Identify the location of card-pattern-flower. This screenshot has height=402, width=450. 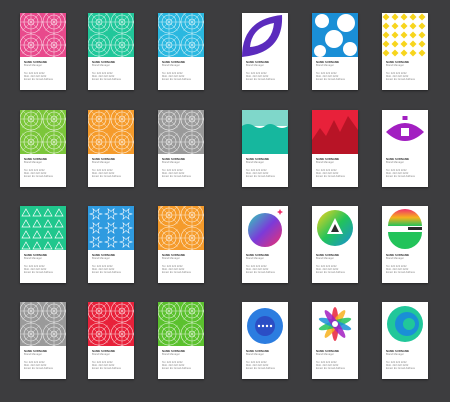
(335, 324).